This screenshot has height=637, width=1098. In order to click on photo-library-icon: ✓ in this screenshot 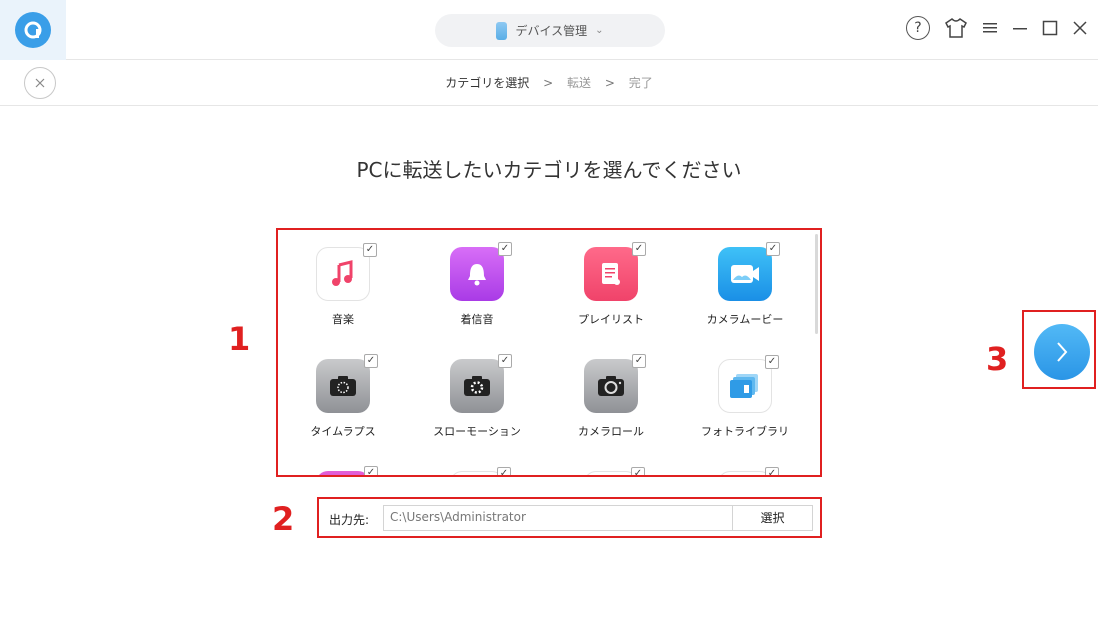, I will do `click(748, 384)`.